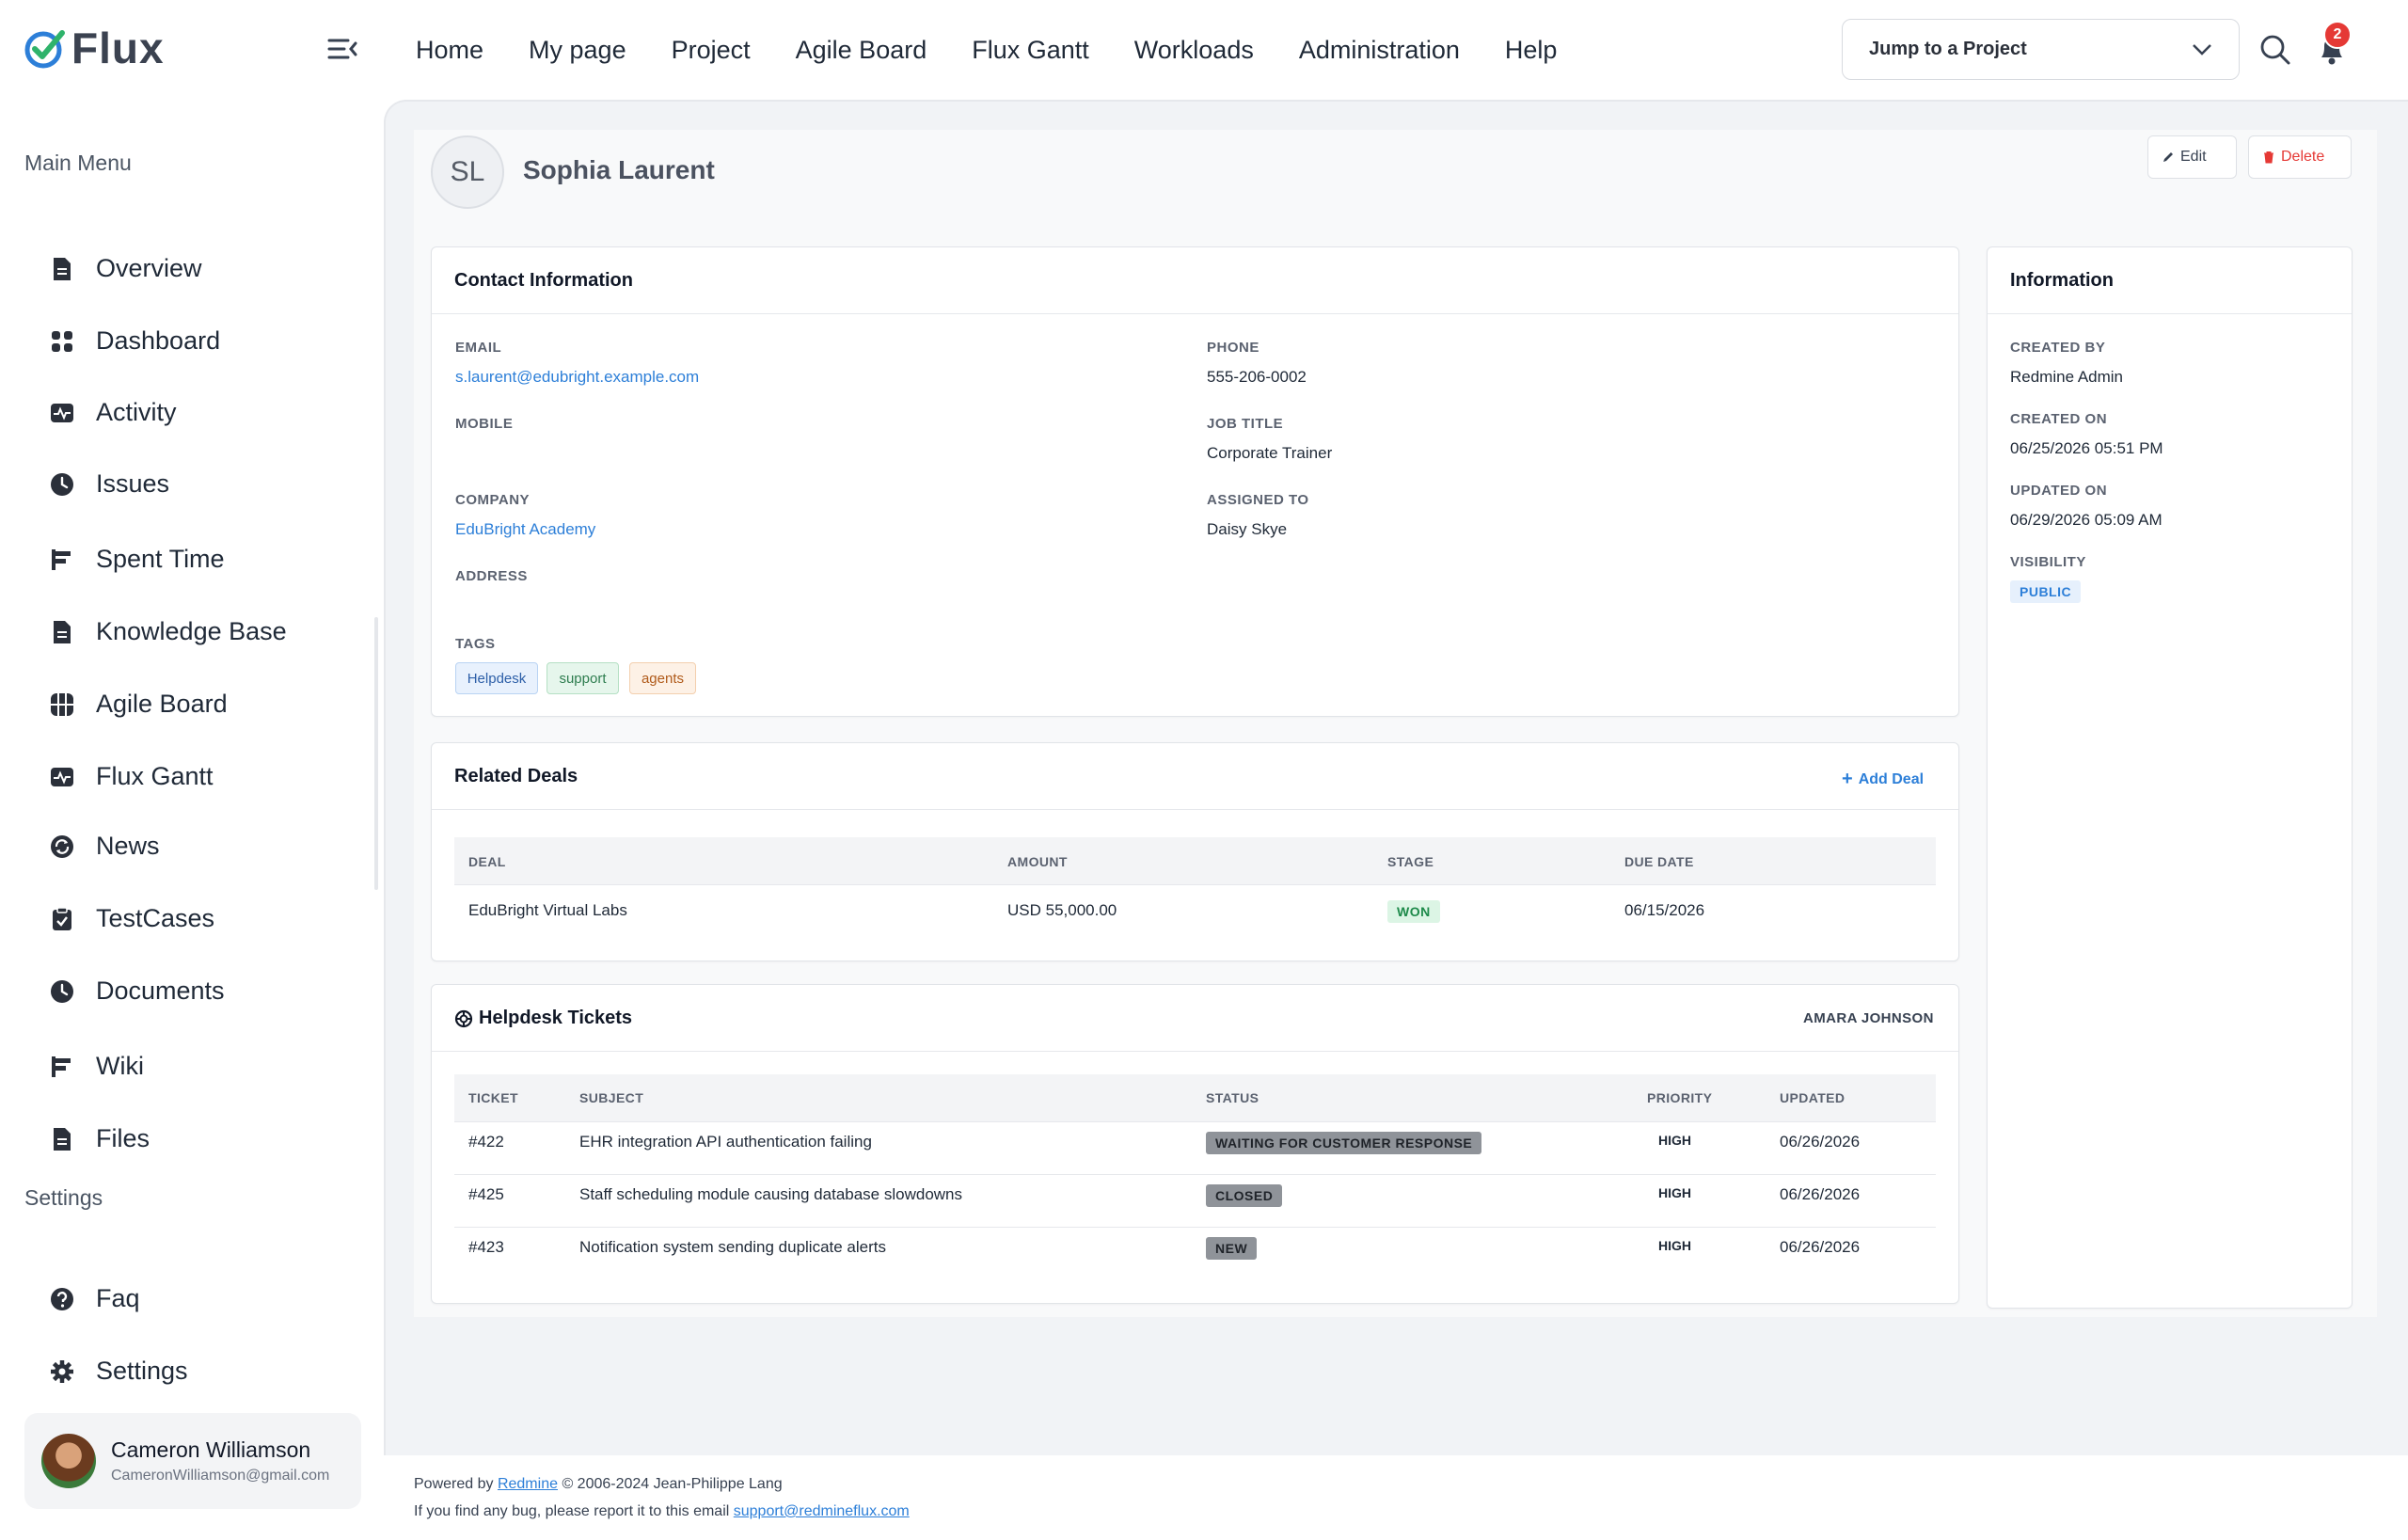 This screenshot has height=1540, width=2408. Describe the element at coordinates (1031, 50) in the screenshot. I see `nav-flux-gantt: Flux Gantt` at that location.